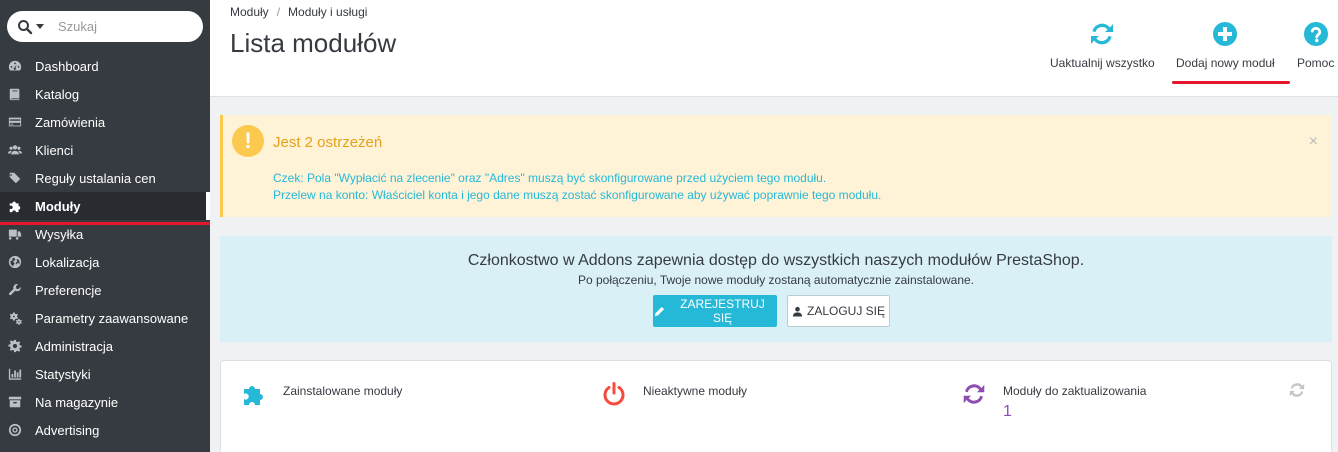 Image resolution: width=1338 pixels, height=452 pixels. What do you see at coordinates (15, 66) in the screenshot?
I see `dashboard-icon` at bounding box center [15, 66].